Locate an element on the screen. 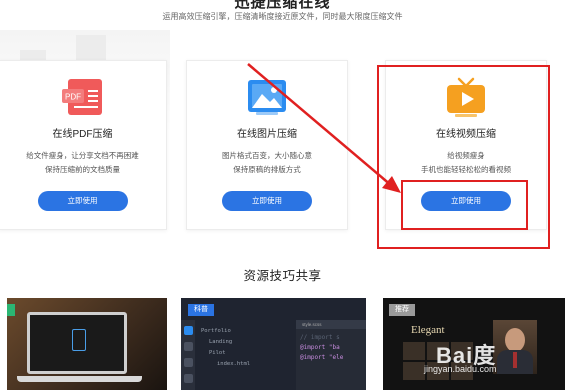 This screenshot has height=390, width=565. thumbnail-card is located at coordinates (87, 344).